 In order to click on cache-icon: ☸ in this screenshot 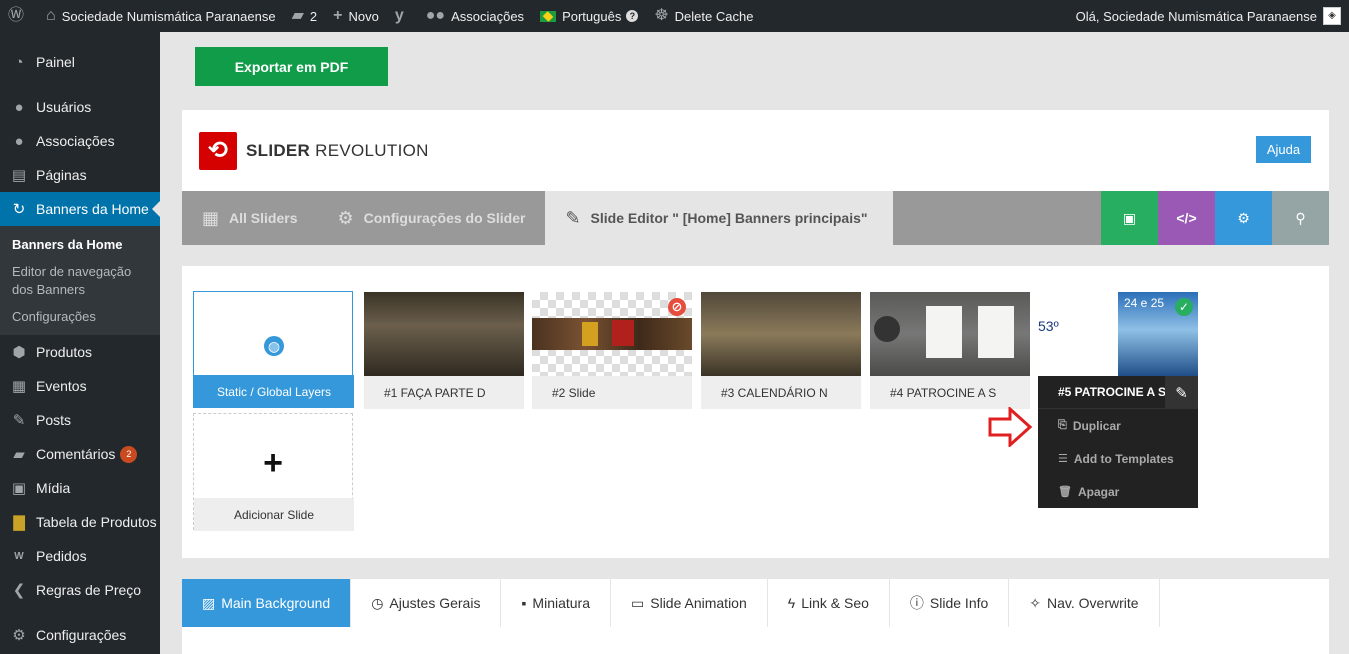, I will do `click(661, 15)`.